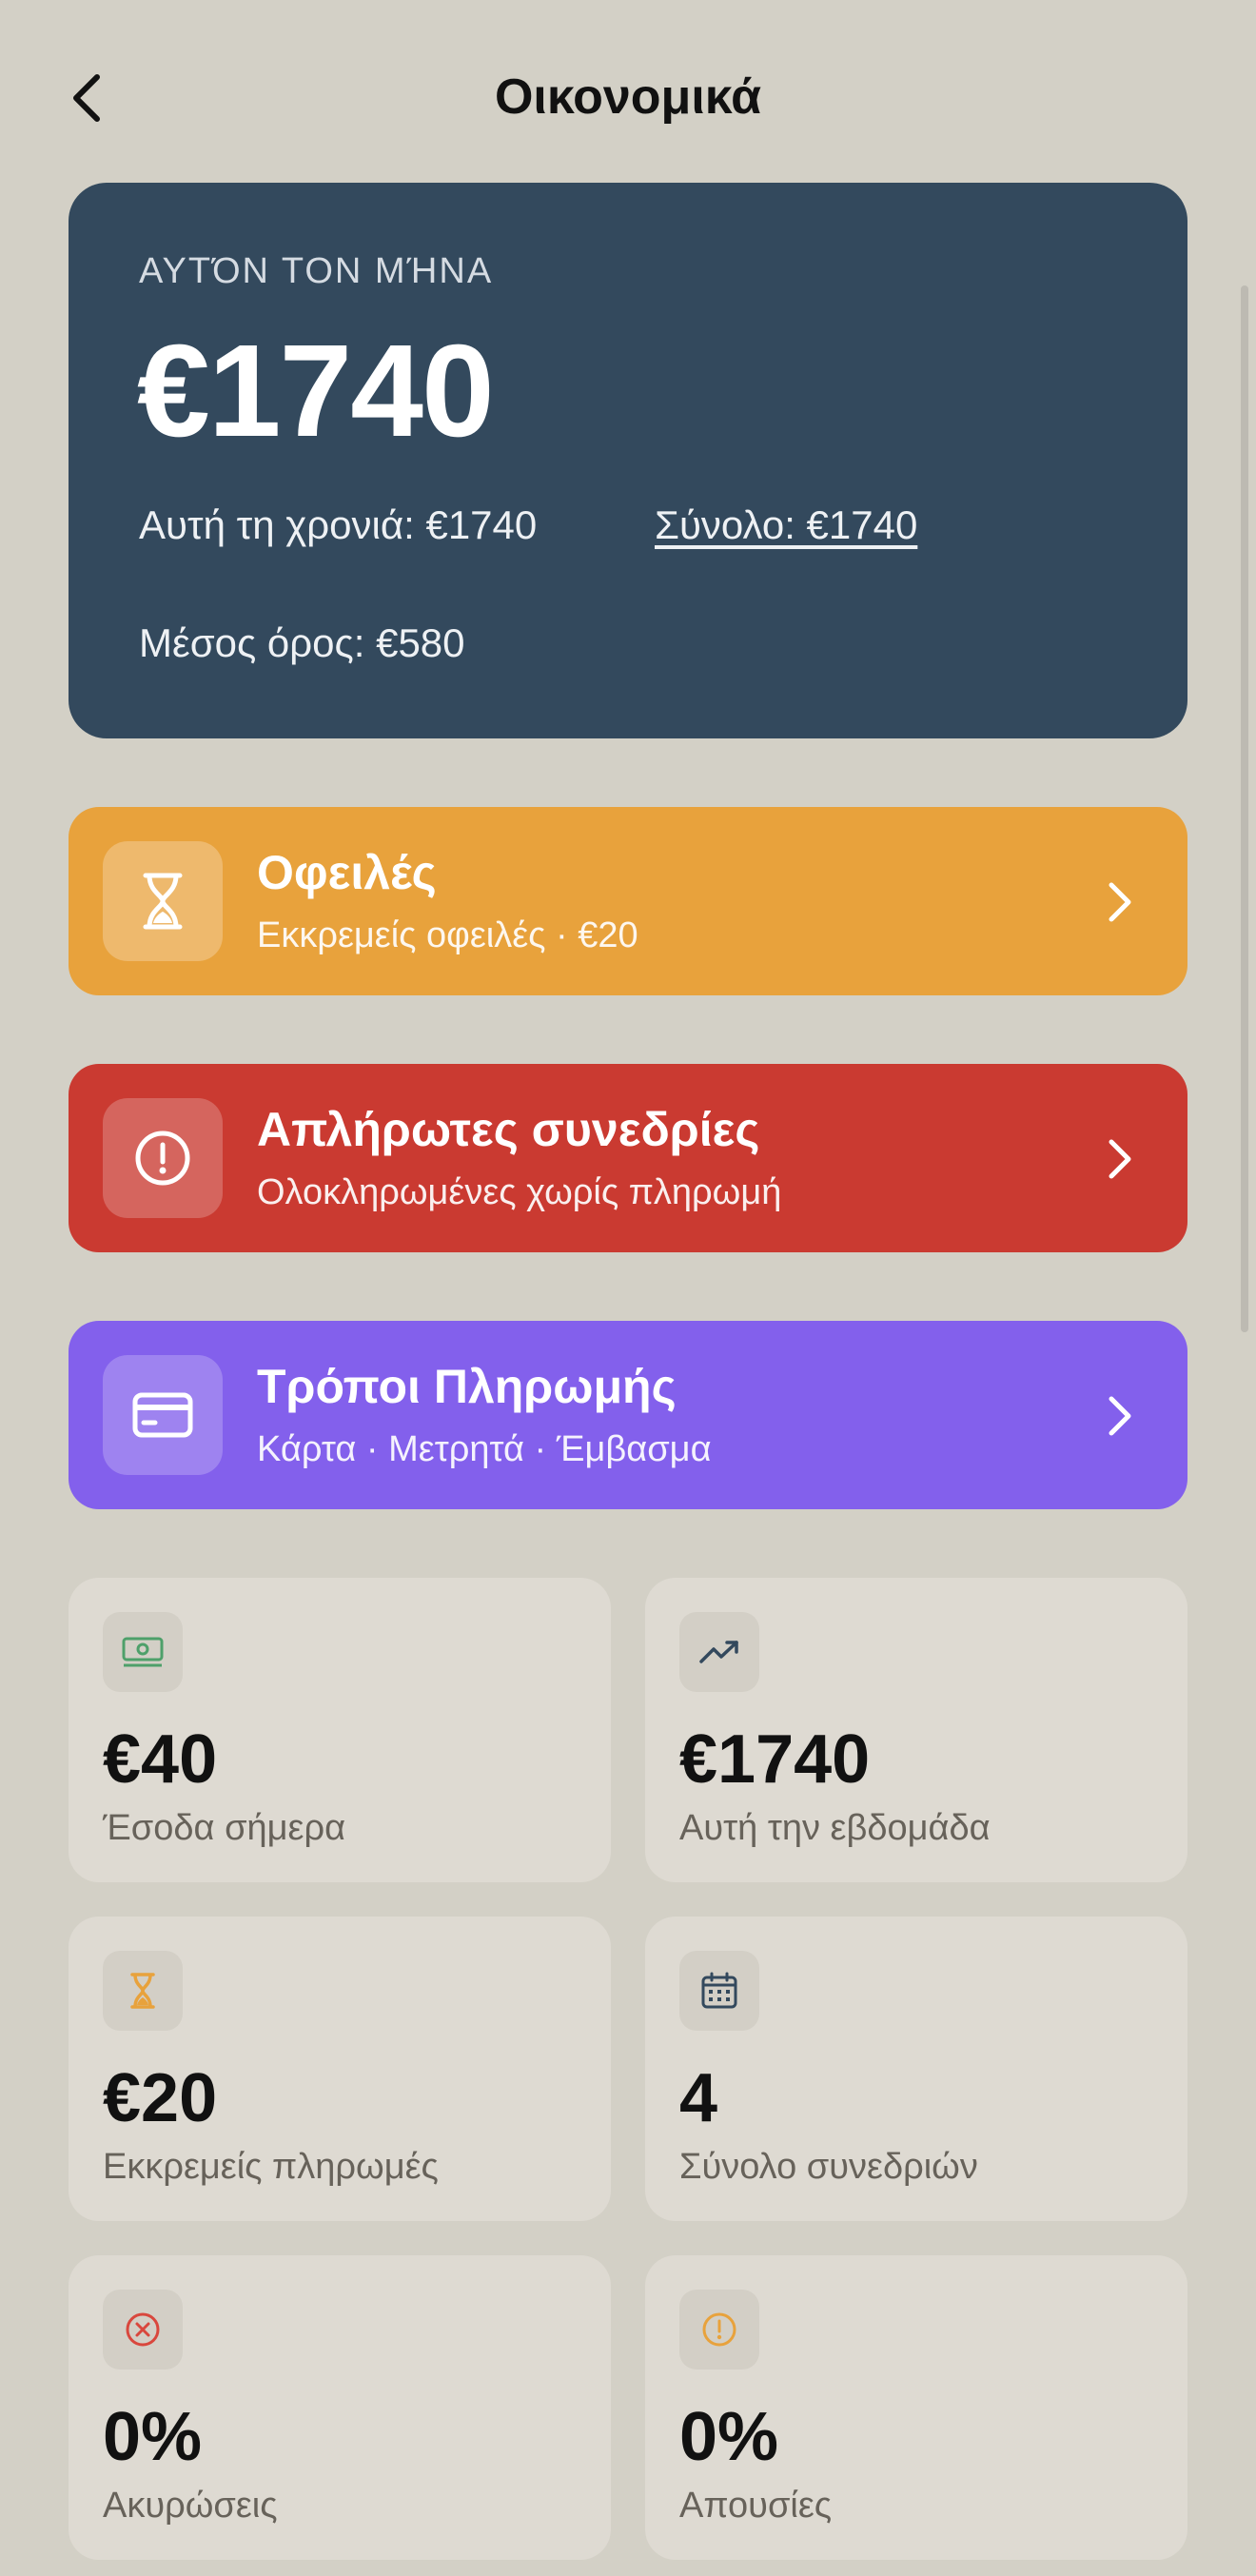  I want to click on summary-amount: €1740, so click(316, 391).